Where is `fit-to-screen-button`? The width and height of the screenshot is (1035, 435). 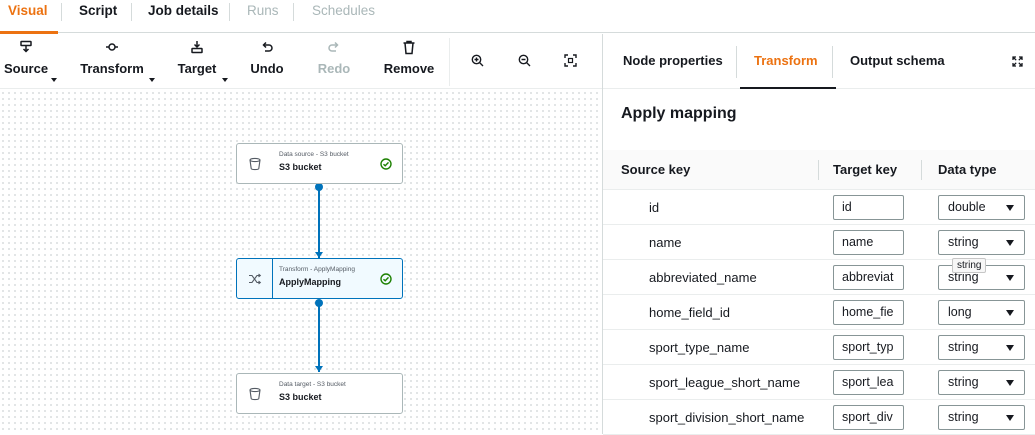
fit-to-screen-button is located at coordinates (570, 61).